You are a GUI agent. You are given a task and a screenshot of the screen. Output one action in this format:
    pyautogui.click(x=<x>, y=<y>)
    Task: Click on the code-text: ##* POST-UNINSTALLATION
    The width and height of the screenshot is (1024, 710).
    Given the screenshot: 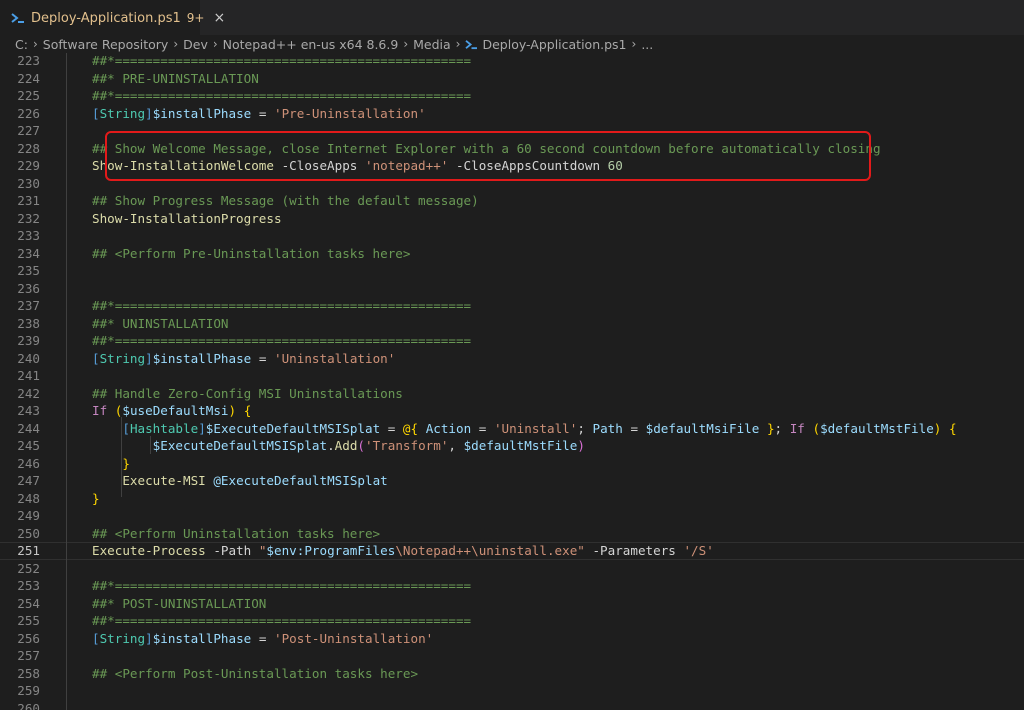 What is the action you would take?
    pyautogui.click(x=179, y=604)
    